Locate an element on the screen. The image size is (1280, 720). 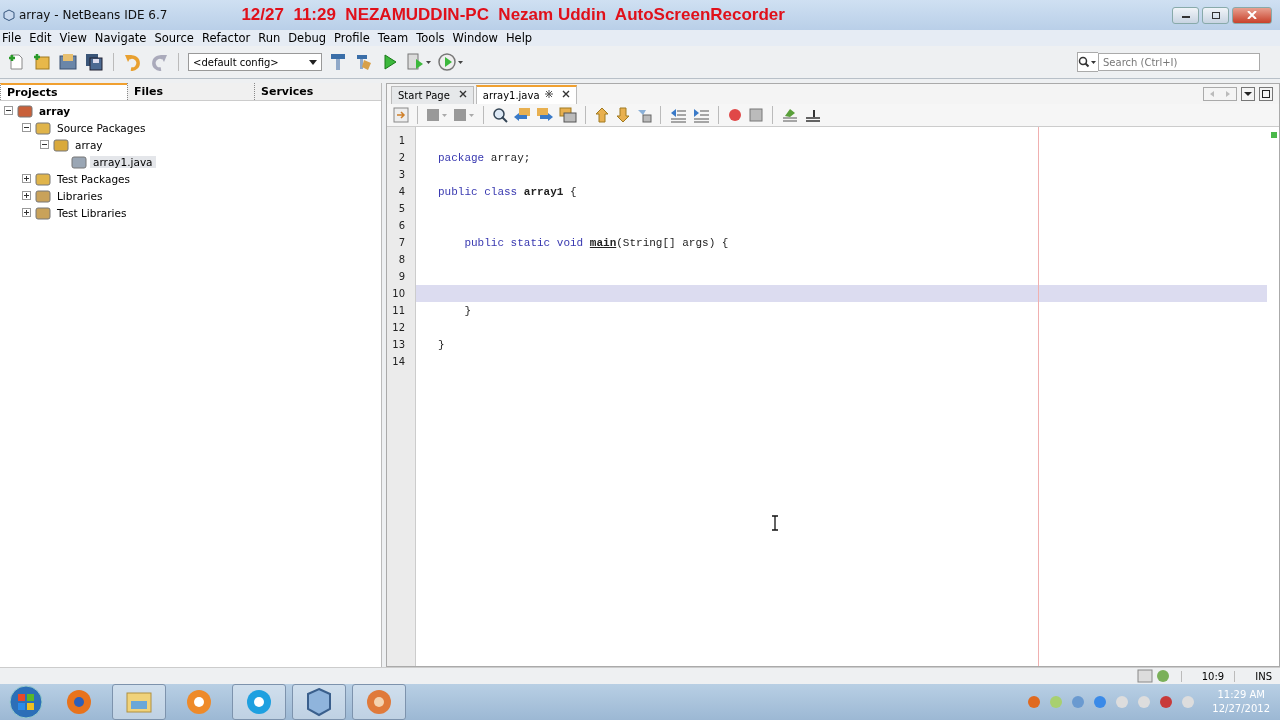
menu-item: Debug is located at coordinates (307, 38).